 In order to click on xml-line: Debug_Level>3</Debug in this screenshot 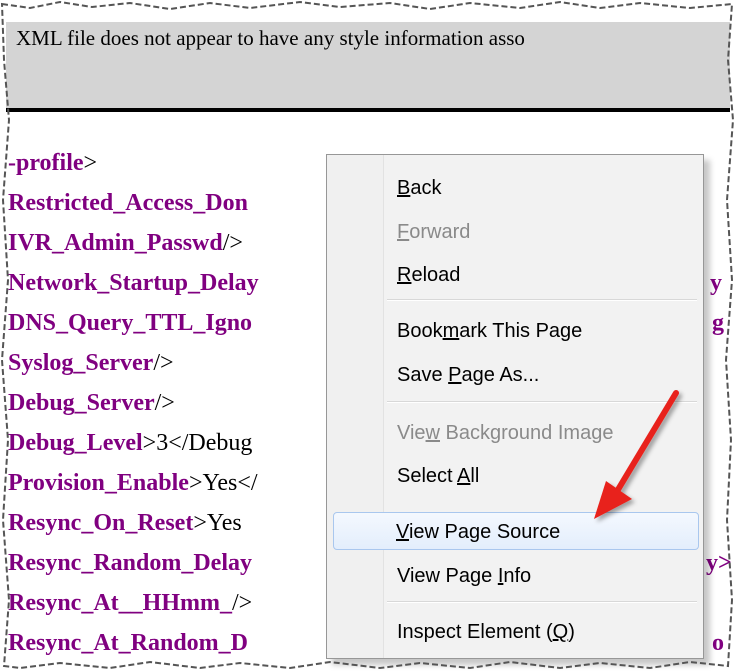, I will do `click(130, 446)`.